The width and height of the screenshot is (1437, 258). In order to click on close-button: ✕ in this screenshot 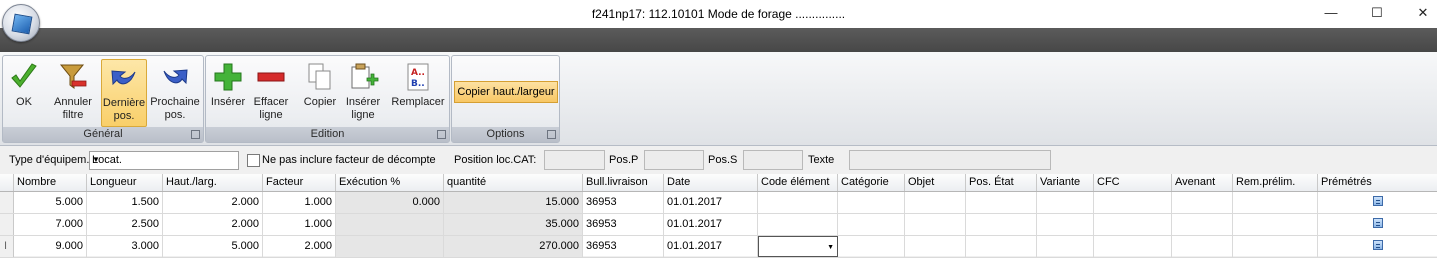, I will do `click(1423, 13)`.